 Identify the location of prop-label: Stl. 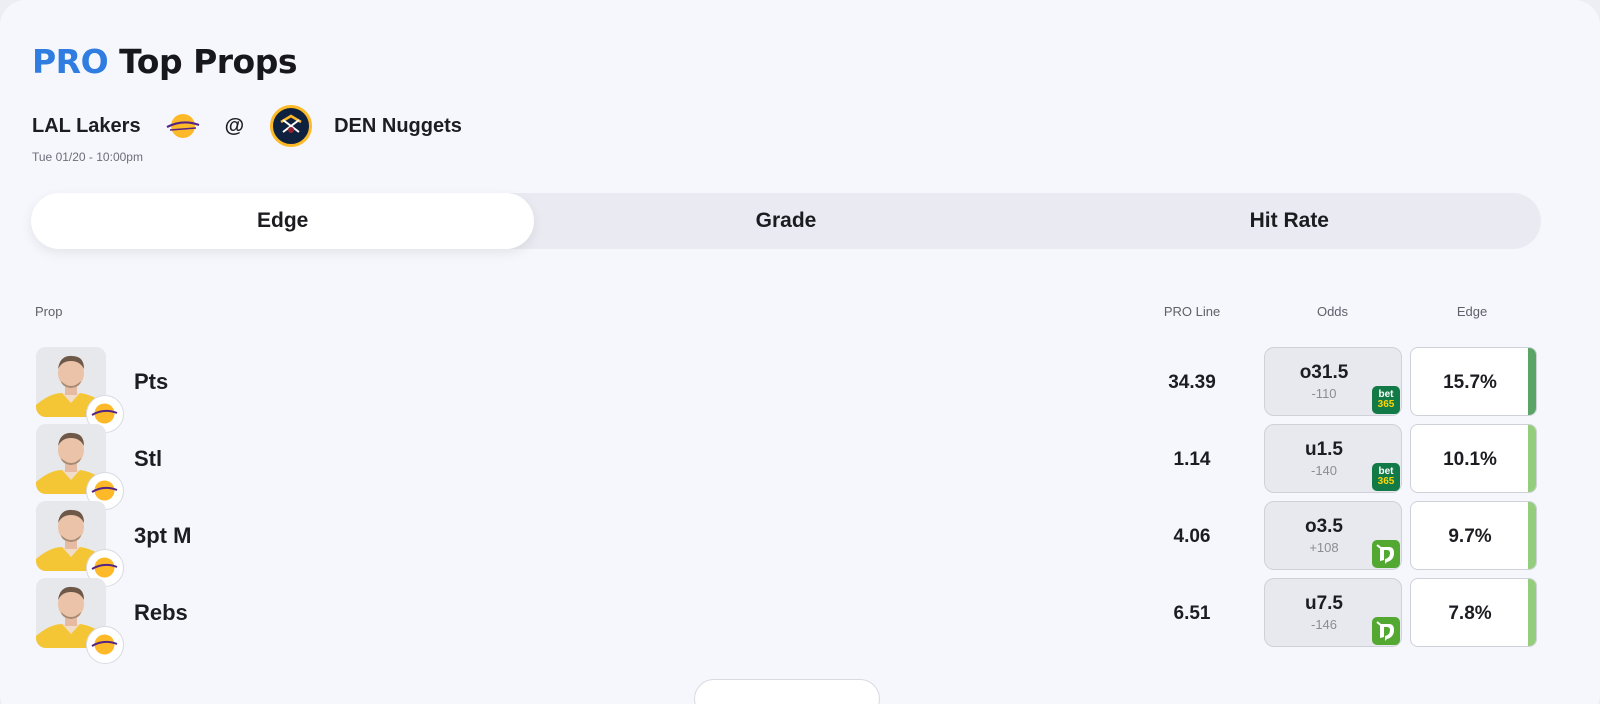
(148, 458).